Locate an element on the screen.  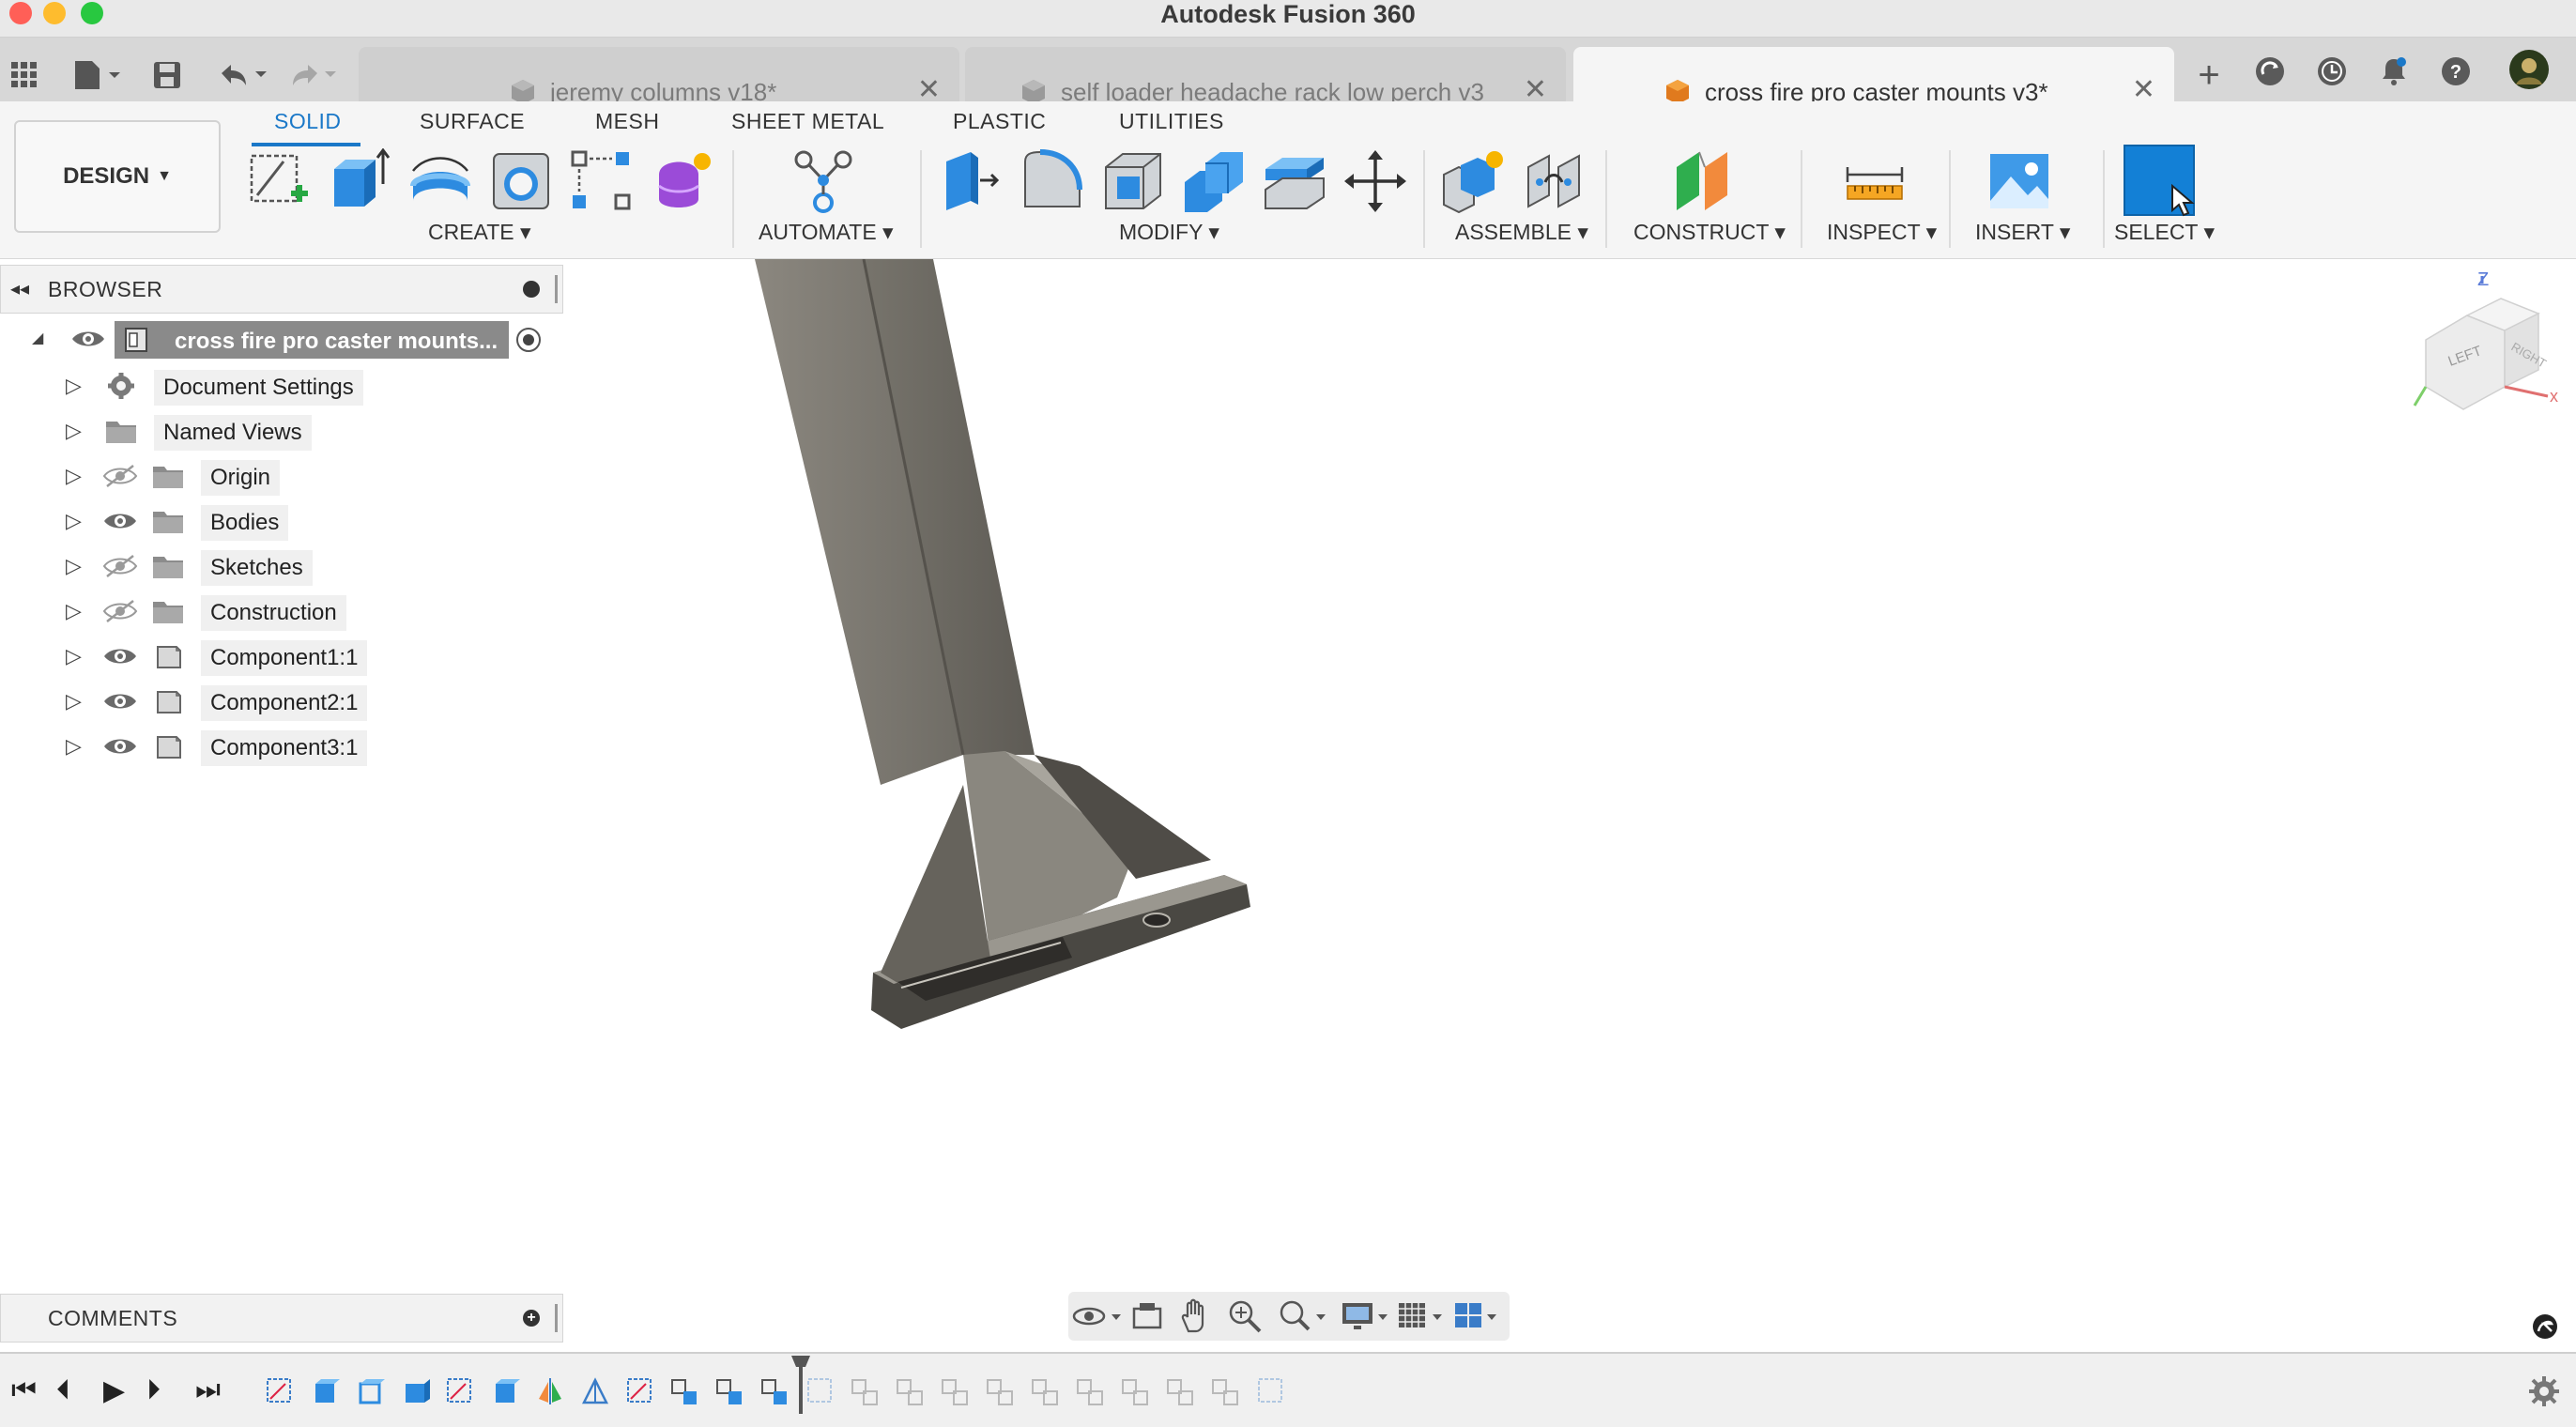
browser-item-named-views: ▷ Named Views is located at coordinates (282, 432).